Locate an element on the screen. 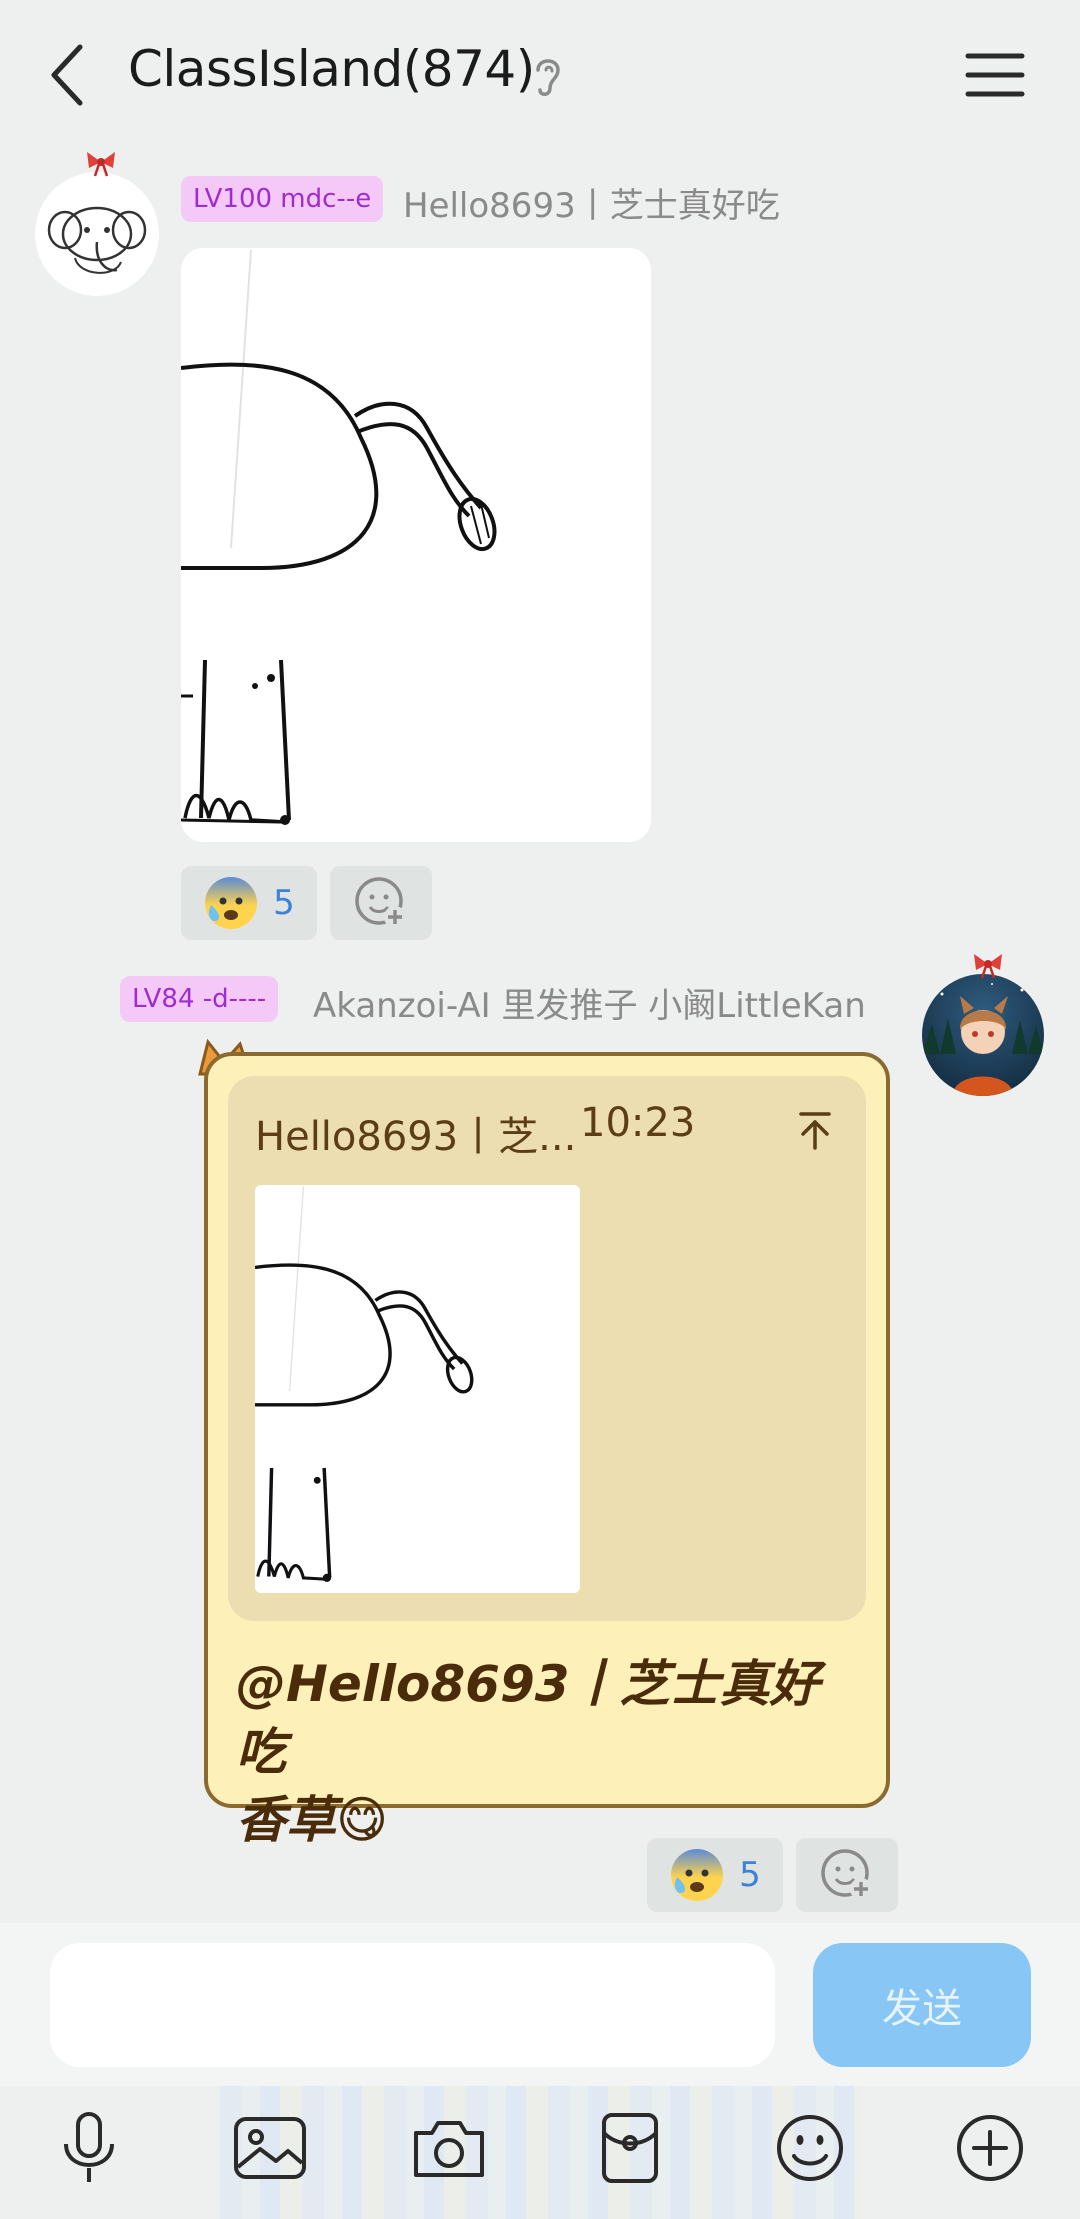 This screenshot has height=2219, width=1080. avatar-akanzoi is located at coordinates (983, 1025).